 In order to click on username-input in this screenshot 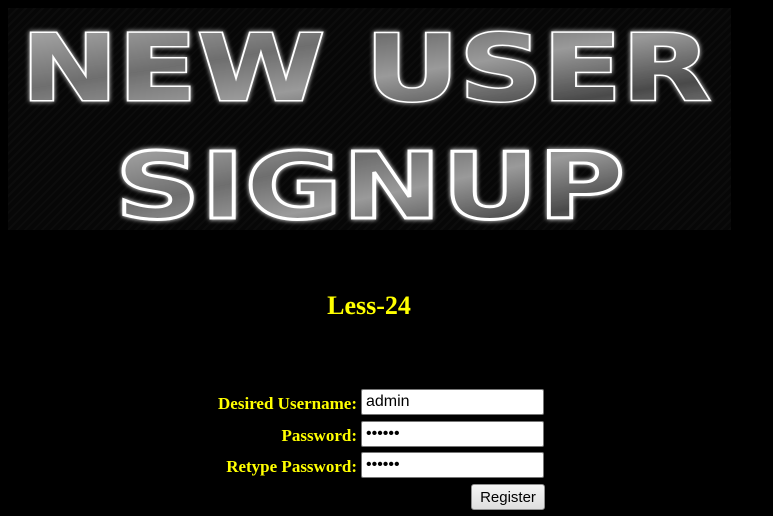, I will do `click(452, 402)`.